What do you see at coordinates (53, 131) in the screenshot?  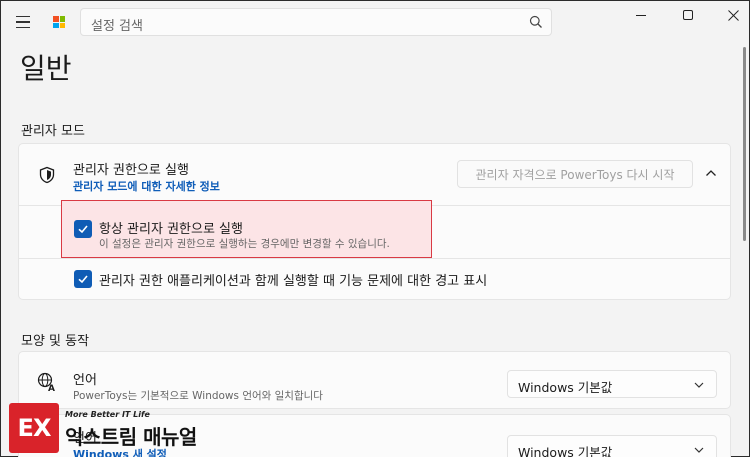 I see `section-title-admin-mode: 관리자 모드` at bounding box center [53, 131].